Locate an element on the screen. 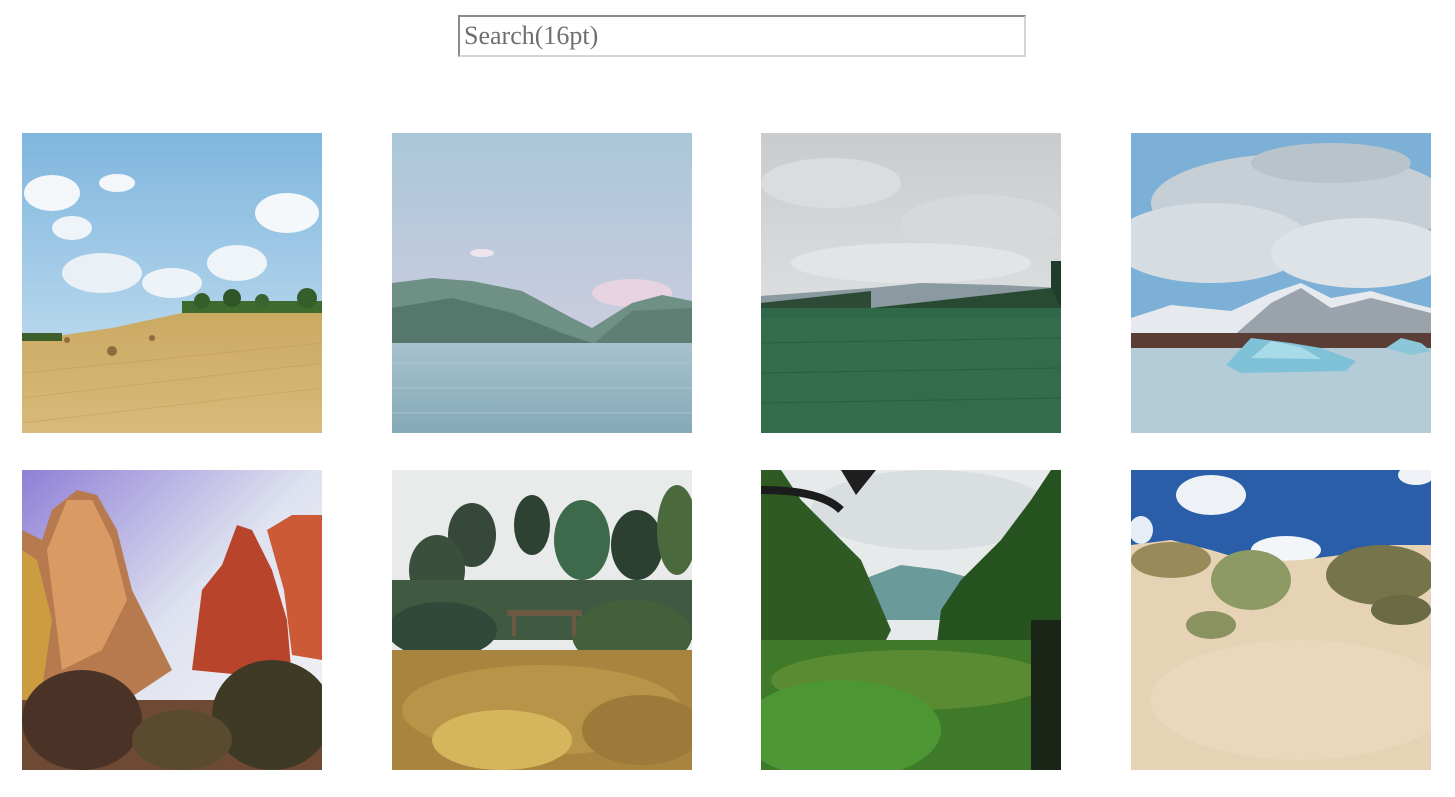  gallery-image-wheat-field is located at coordinates (172, 283).